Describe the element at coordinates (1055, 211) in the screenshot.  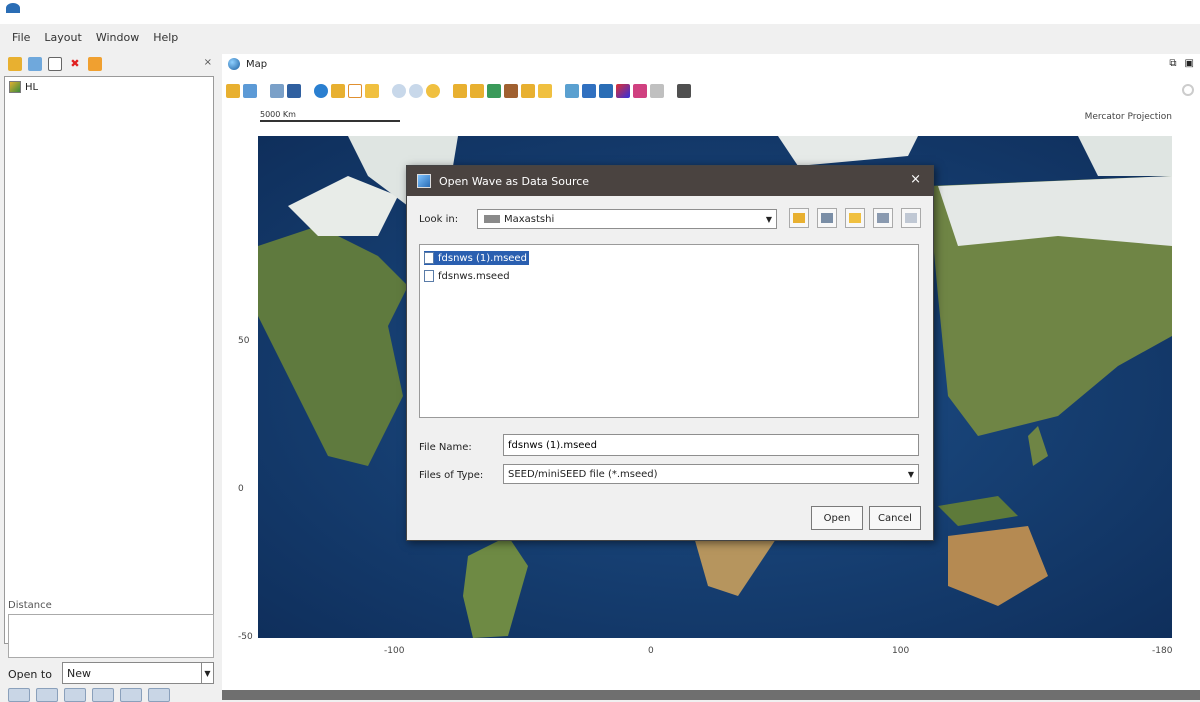
I see `siberia-snow` at that location.